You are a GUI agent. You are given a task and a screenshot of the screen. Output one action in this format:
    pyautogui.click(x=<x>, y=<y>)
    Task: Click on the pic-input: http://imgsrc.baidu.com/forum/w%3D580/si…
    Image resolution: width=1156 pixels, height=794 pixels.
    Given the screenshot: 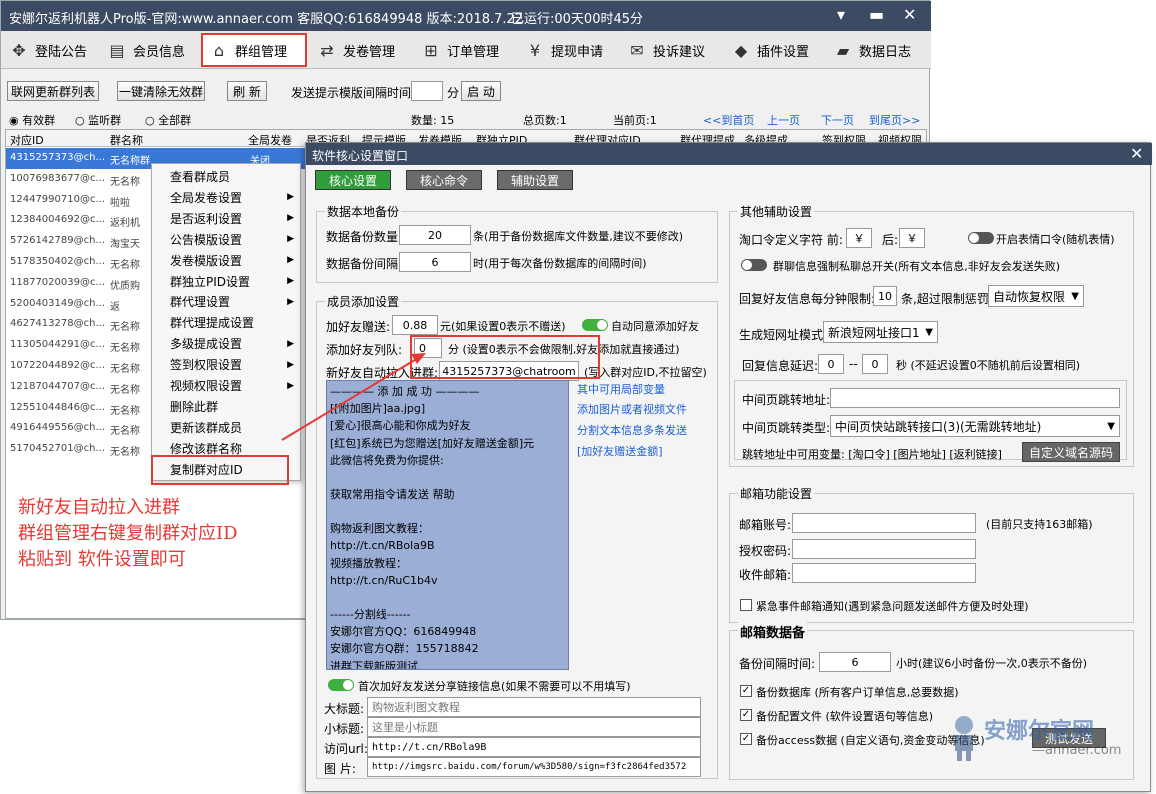 What is the action you would take?
    pyautogui.click(x=534, y=767)
    